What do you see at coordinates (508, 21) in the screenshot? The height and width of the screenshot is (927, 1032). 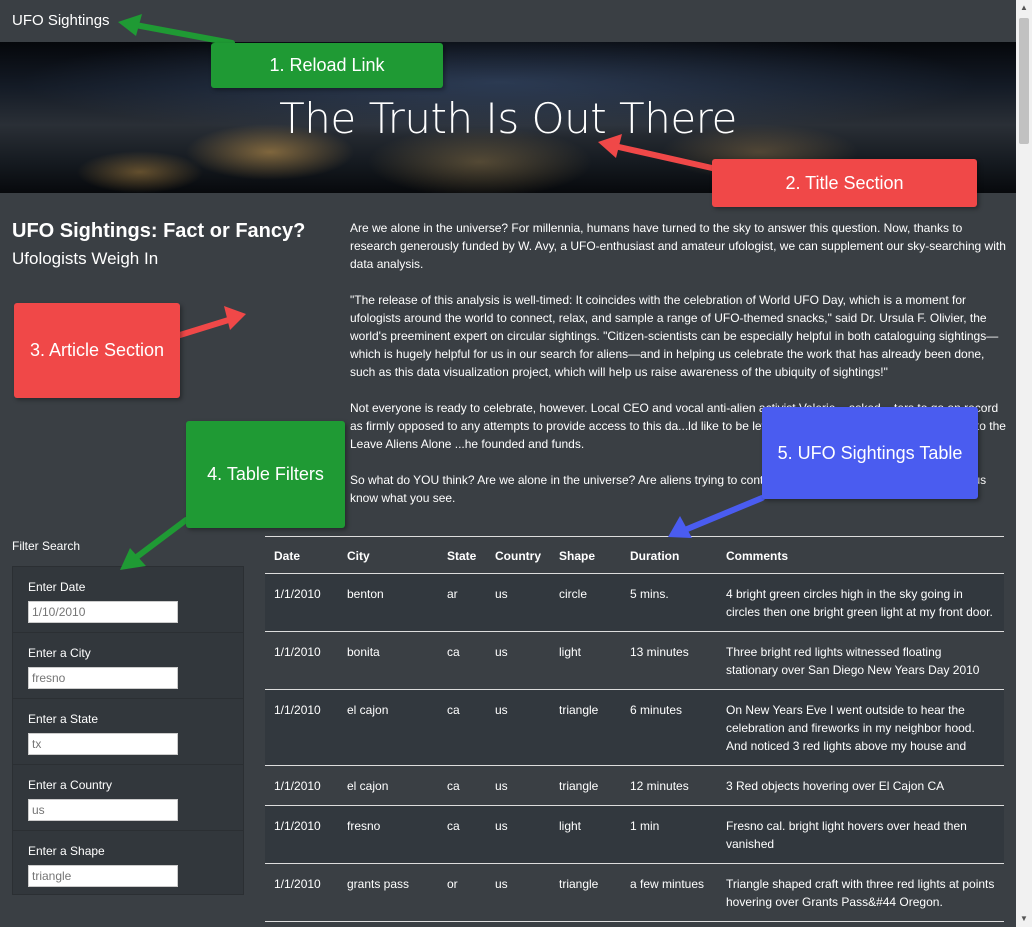 I see `navbar: UFO Sightings` at bounding box center [508, 21].